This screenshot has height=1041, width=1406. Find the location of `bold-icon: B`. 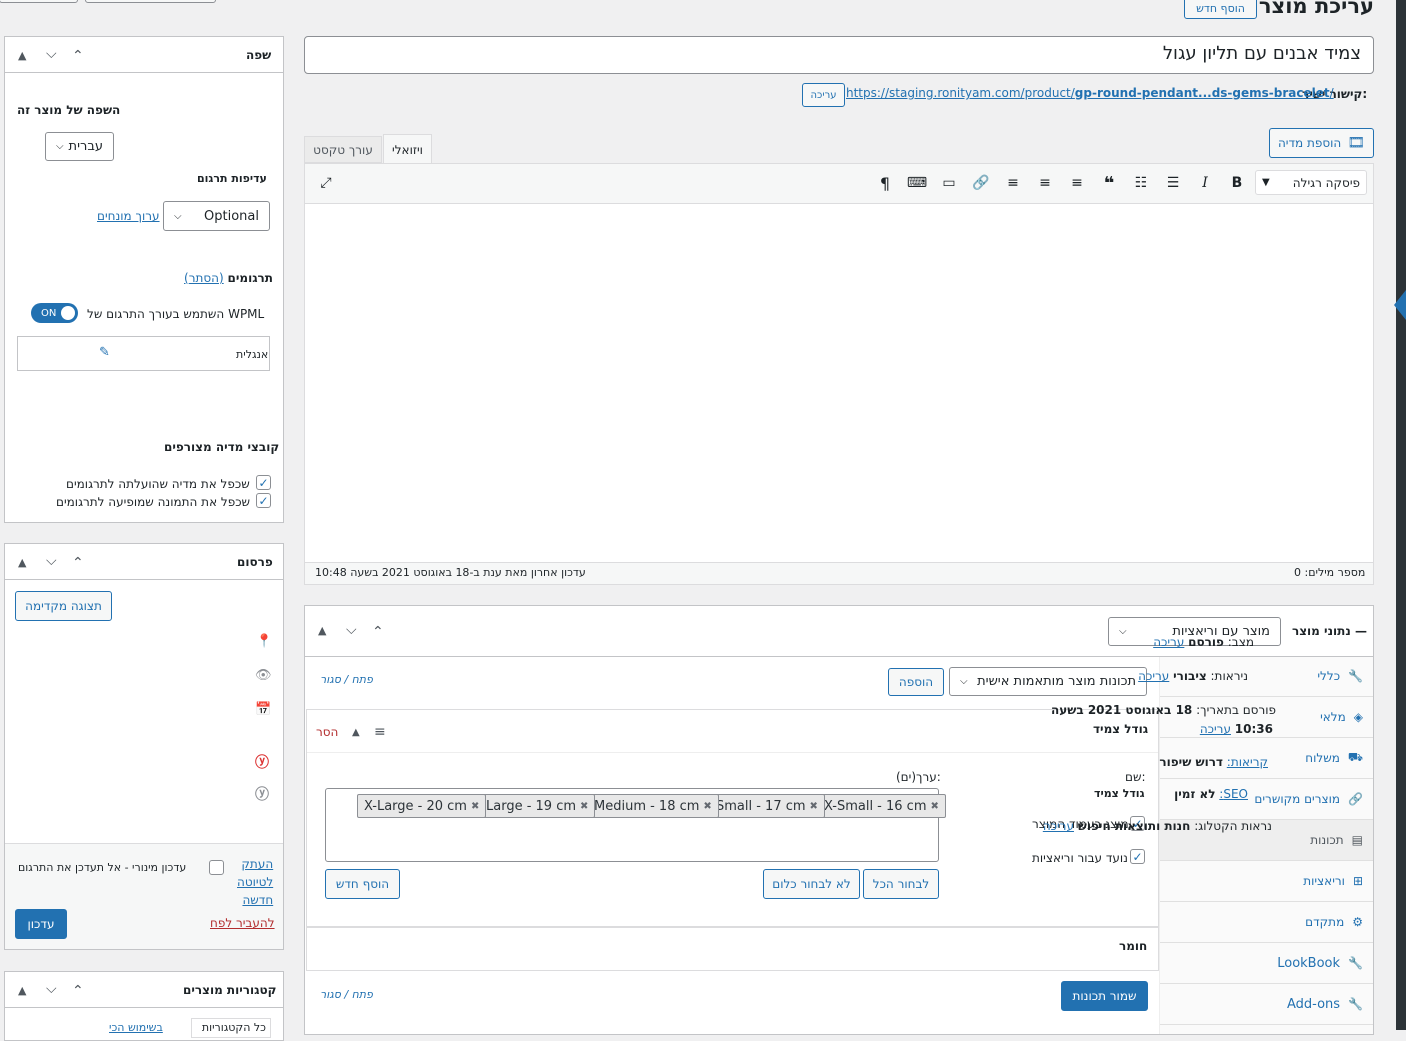

bold-icon: B is located at coordinates (1237, 183).